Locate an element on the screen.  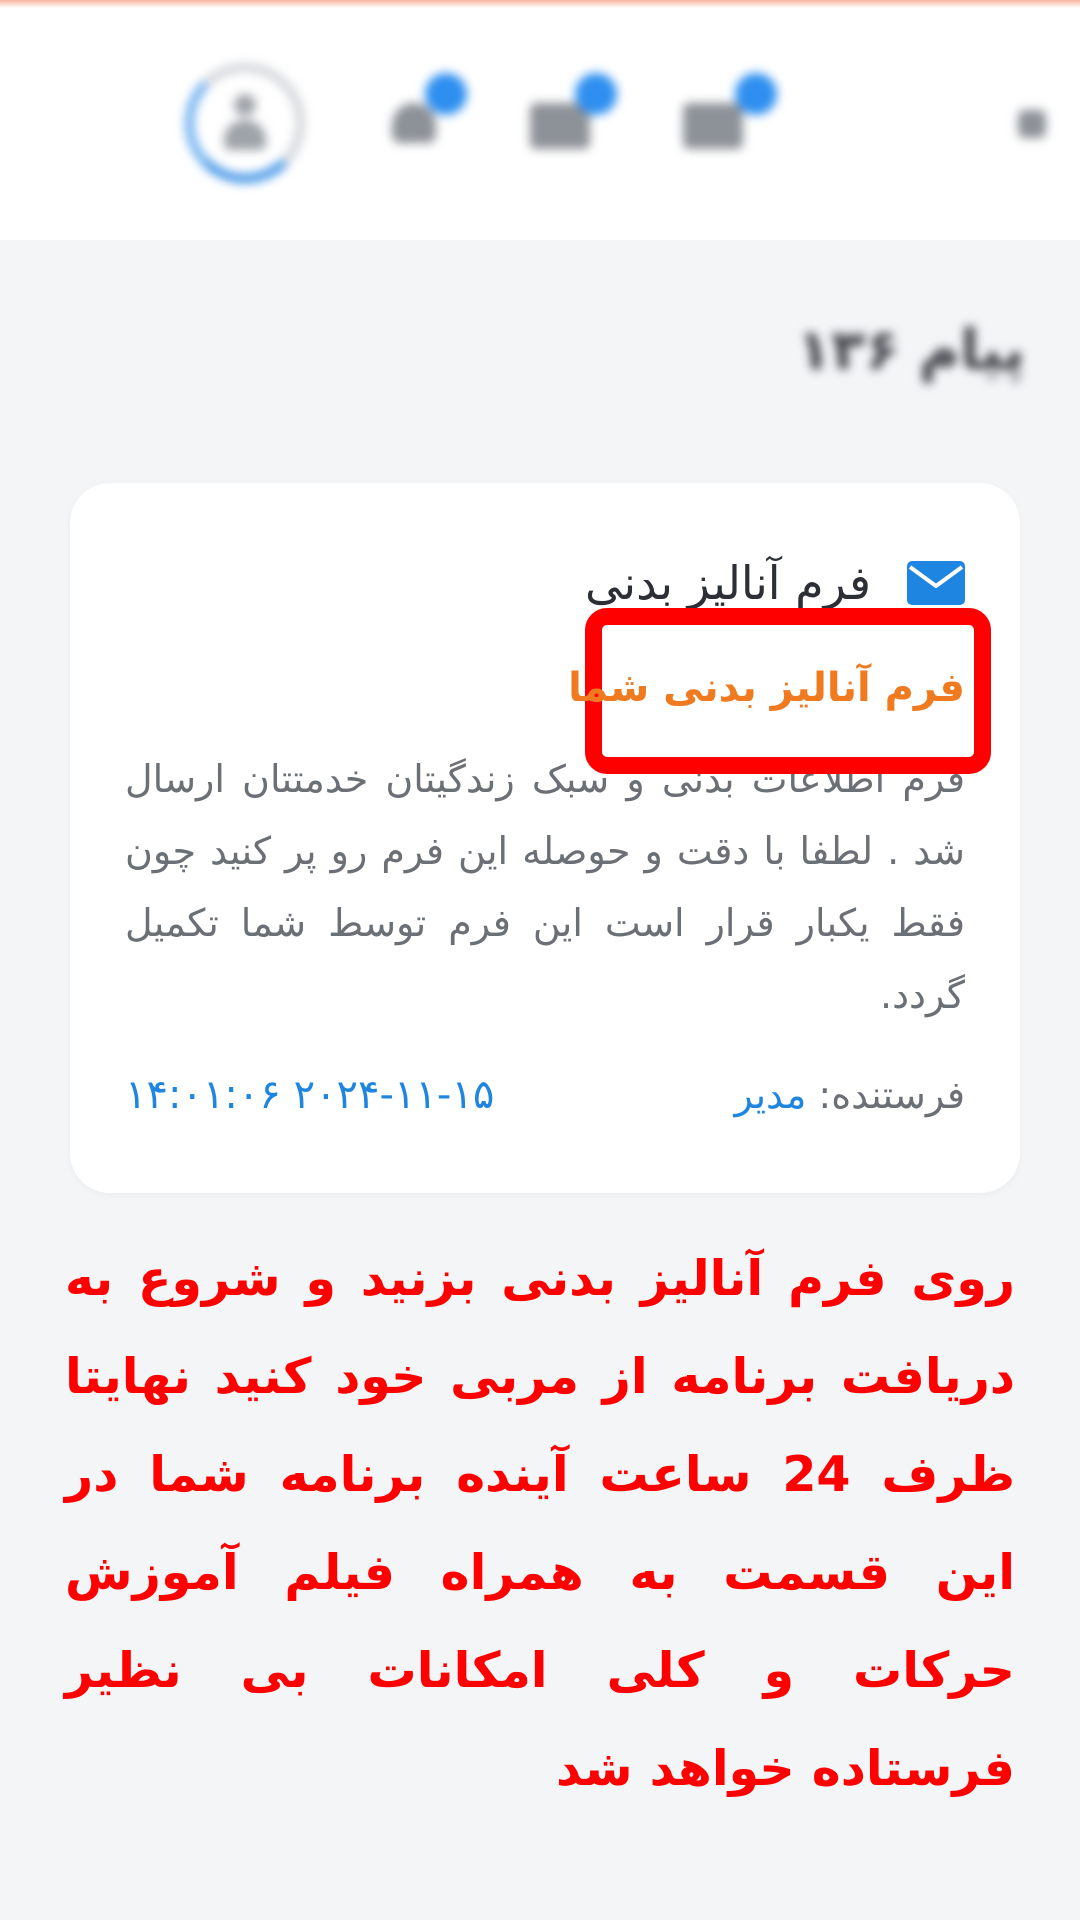
sender-label: فرستنده: is located at coordinates (891, 1095).